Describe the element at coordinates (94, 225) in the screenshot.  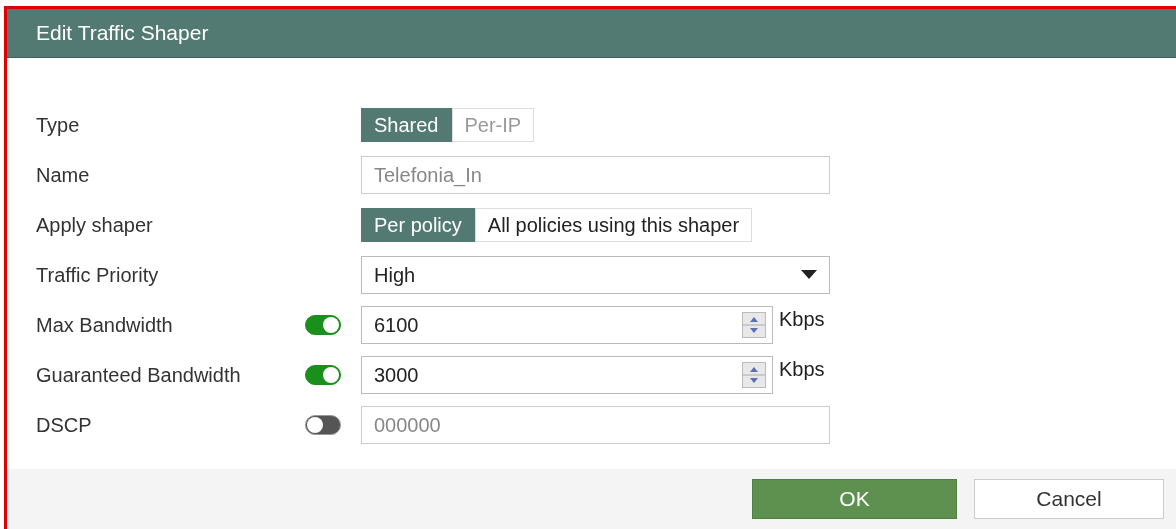
I see `field-label: Apply shaper` at that location.